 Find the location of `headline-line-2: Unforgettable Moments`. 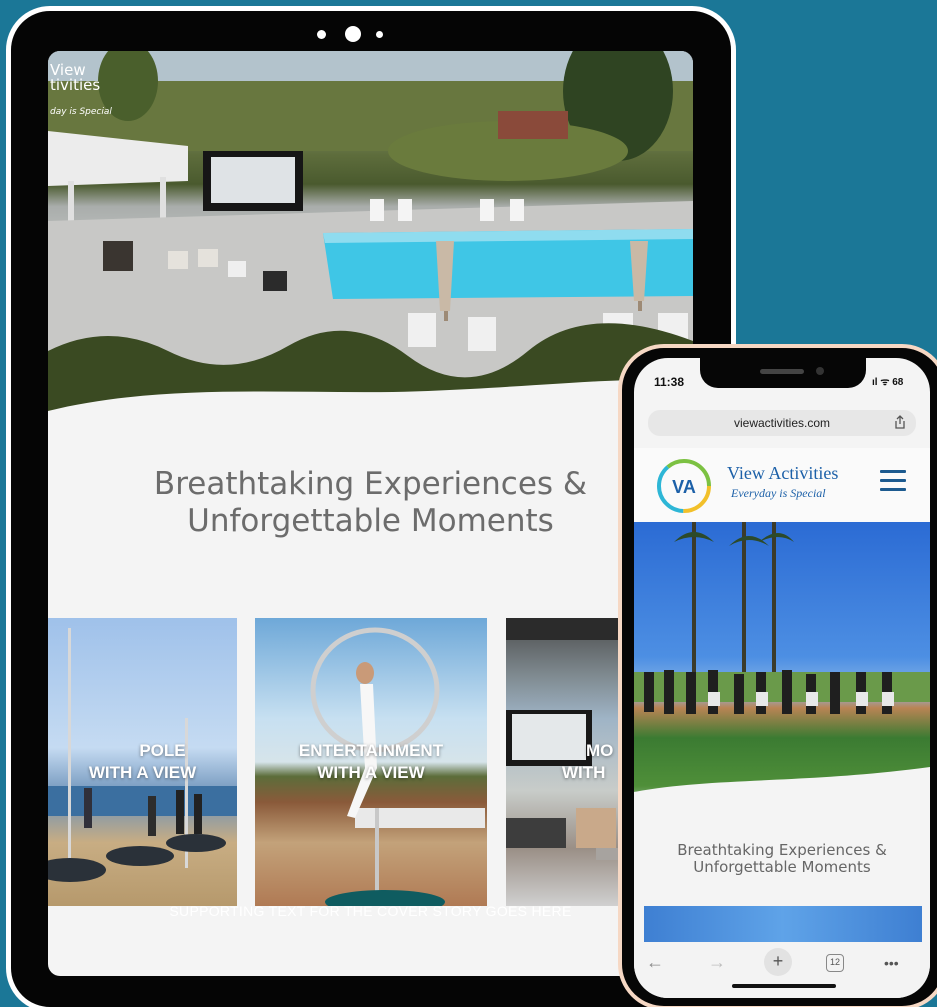

headline-line-2: Unforgettable Moments is located at coordinates (370, 521).